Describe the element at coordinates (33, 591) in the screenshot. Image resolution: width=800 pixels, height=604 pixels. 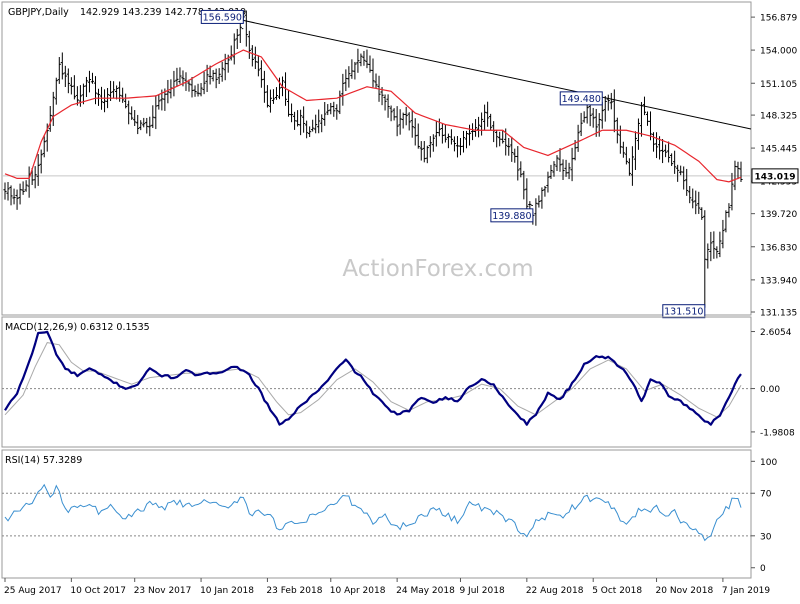
I see `x-tick-label: 25 Aug 2017` at that location.